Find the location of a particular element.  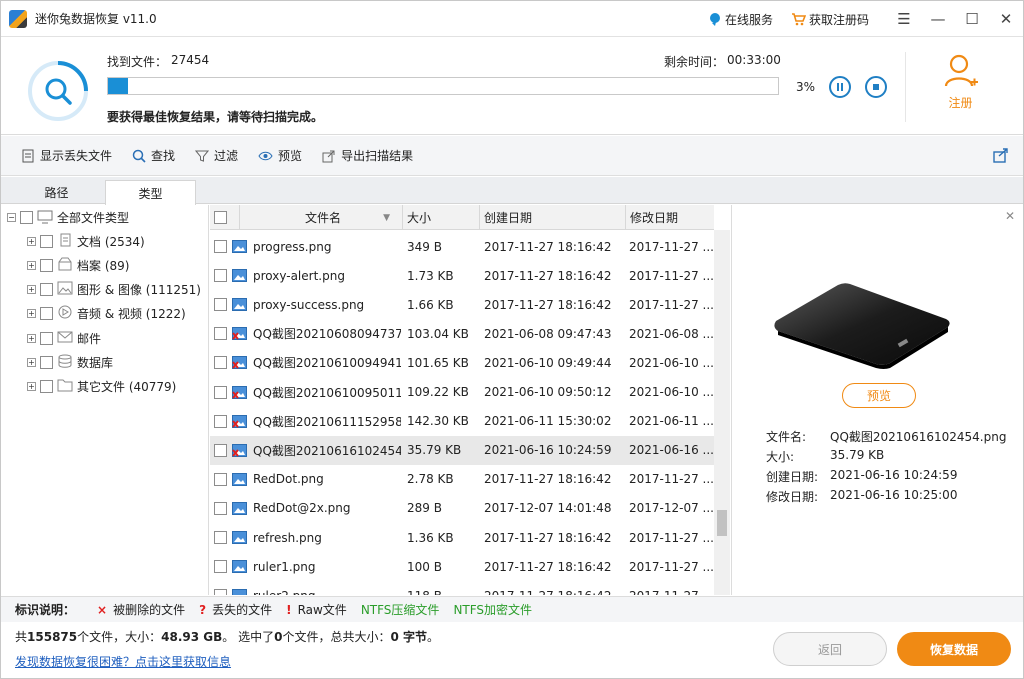

tree-item: + 其它文件 (40779) is located at coordinates (101, 387).